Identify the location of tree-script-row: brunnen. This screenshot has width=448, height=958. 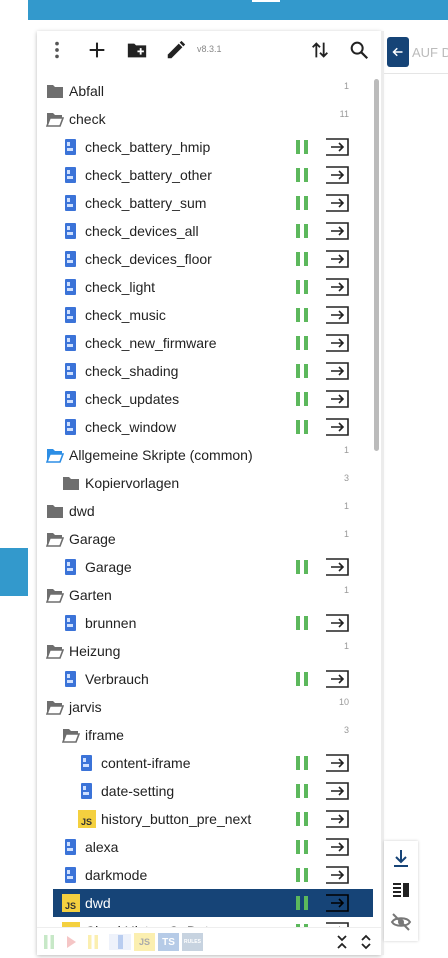
(205, 623).